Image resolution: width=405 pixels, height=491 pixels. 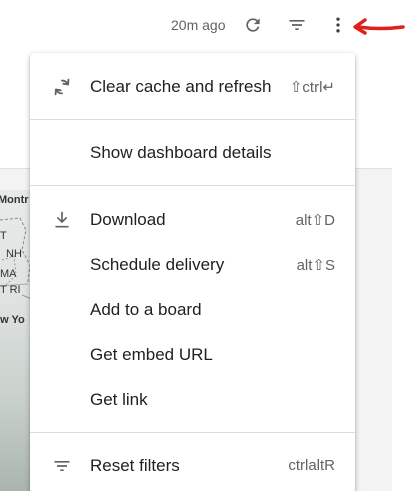 What do you see at coordinates (181, 86) in the screenshot?
I see `menu-item-label: Clear cache and refresh` at bounding box center [181, 86].